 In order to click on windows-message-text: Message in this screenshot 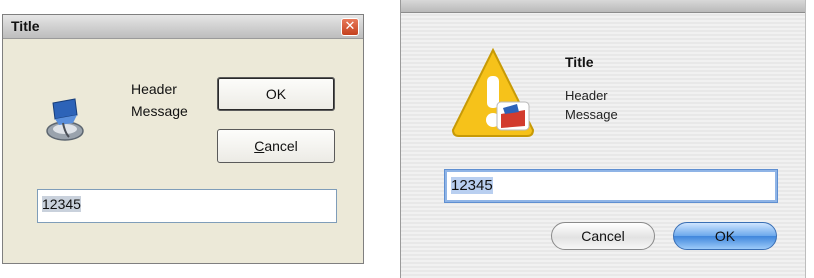, I will do `click(159, 111)`.